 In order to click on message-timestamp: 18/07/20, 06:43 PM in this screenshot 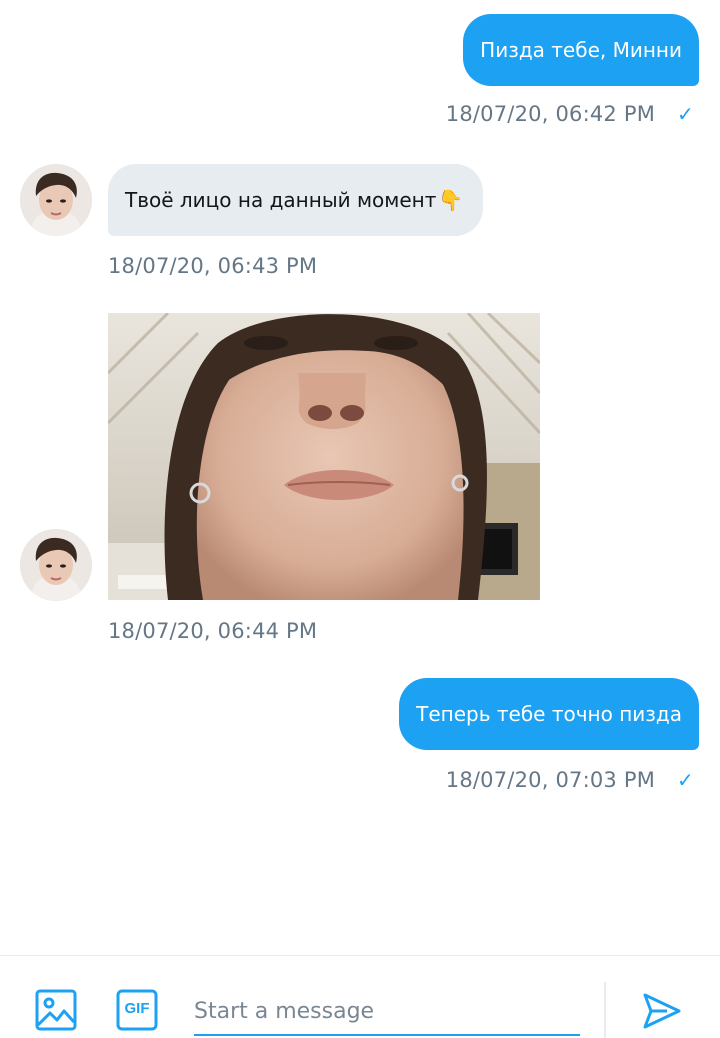, I will do `click(213, 266)`.